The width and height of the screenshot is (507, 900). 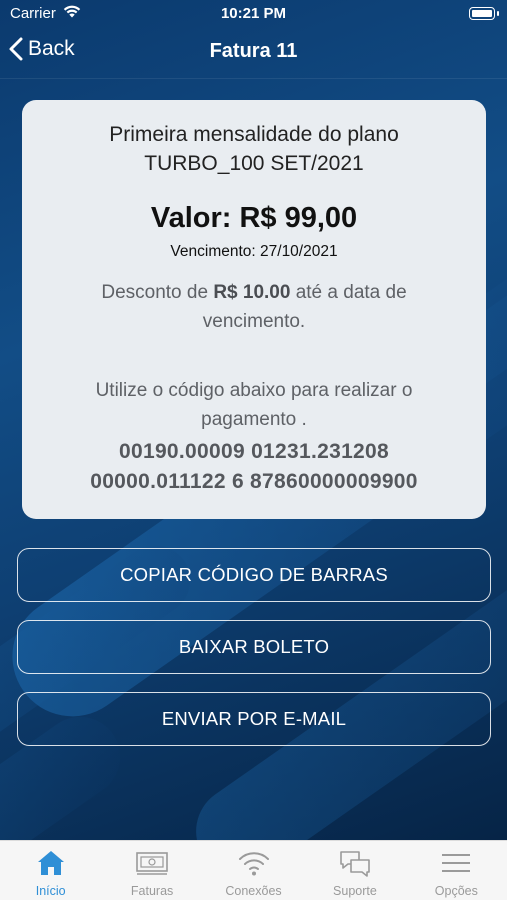 I want to click on tab-suporte: Suporte, so click(x=354, y=870).